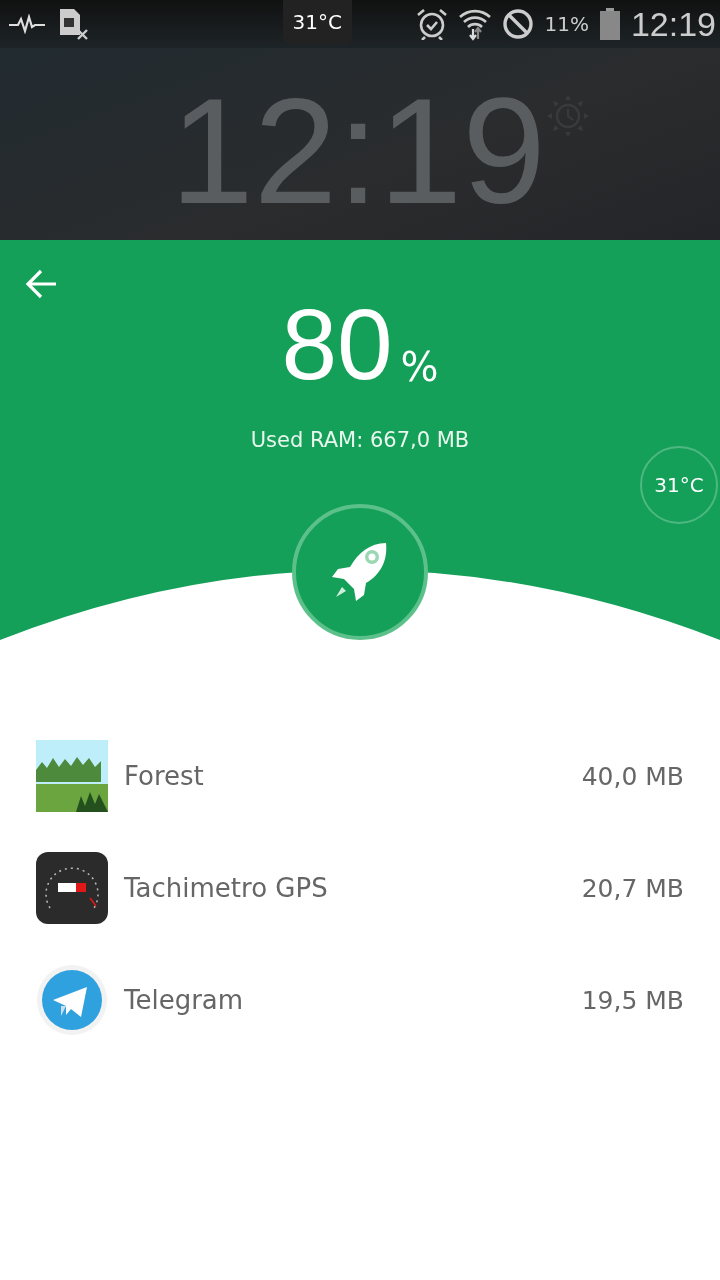 Image resolution: width=720 pixels, height=1280 pixels. I want to click on used-ram-label: Used RAM: 667,0 MB, so click(360, 440).